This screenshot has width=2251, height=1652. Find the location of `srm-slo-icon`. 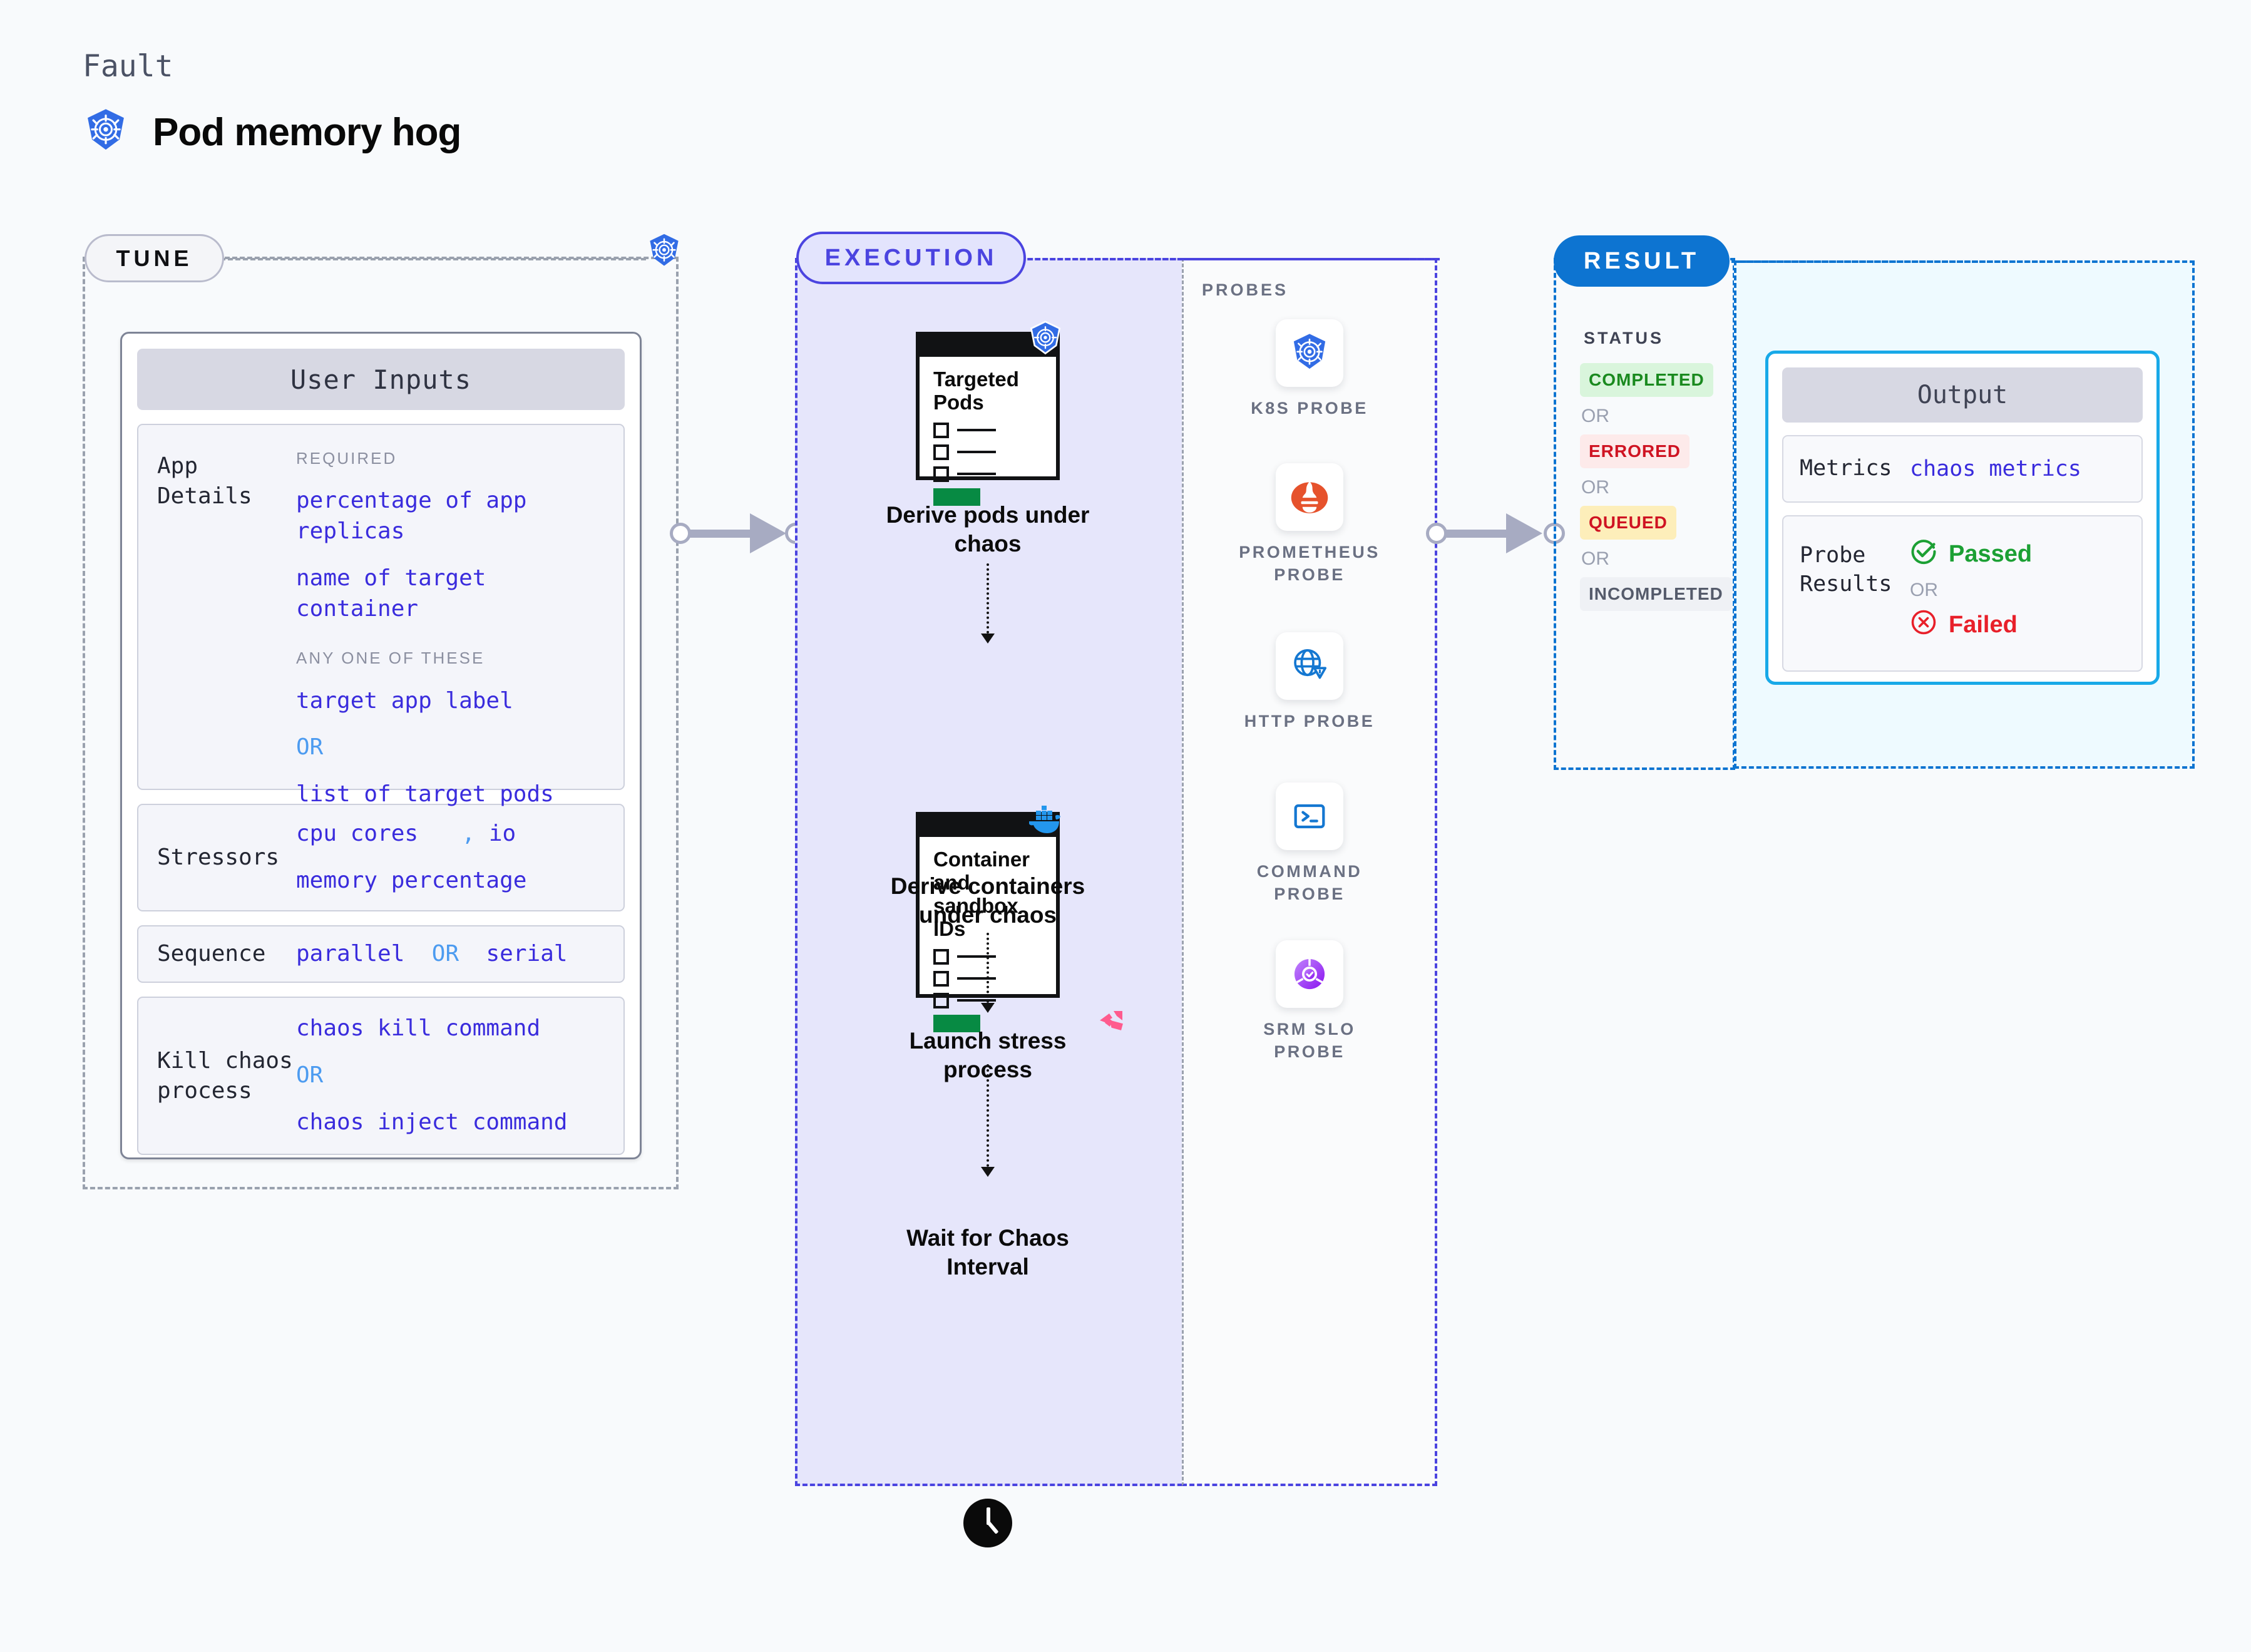

srm-slo-icon is located at coordinates (1309, 974).